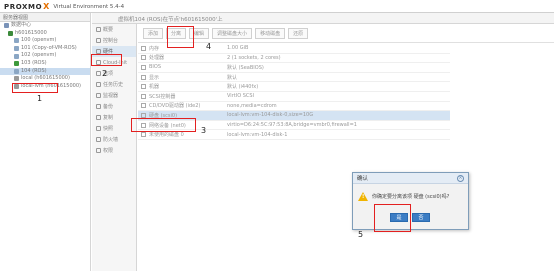 The image size is (554, 271). What do you see at coordinates (111, 140) in the screenshot?
I see `vm-menu-label: 防火墙` at bounding box center [111, 140].